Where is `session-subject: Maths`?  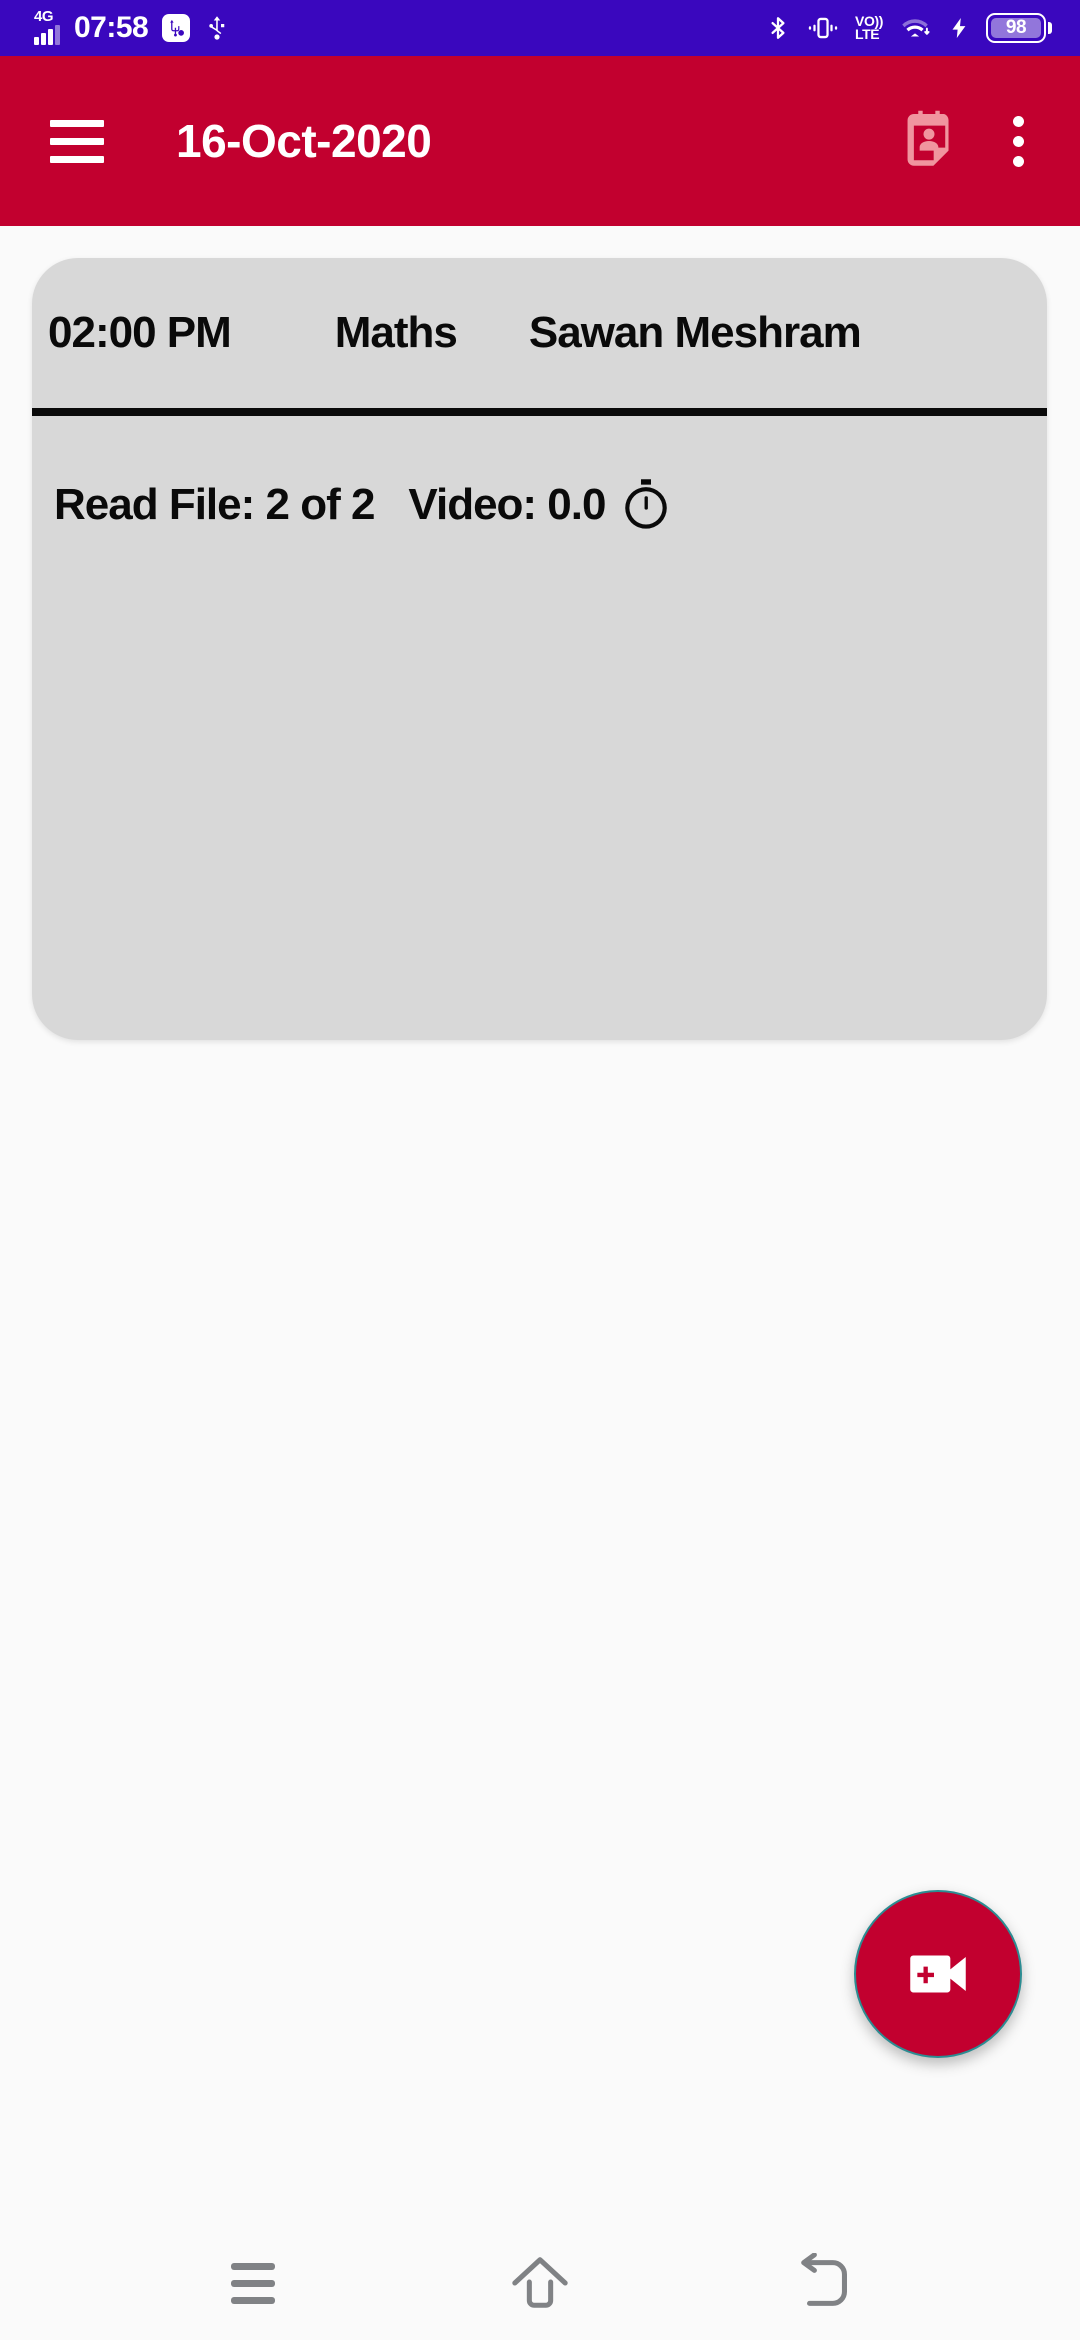 session-subject: Maths is located at coordinates (396, 332).